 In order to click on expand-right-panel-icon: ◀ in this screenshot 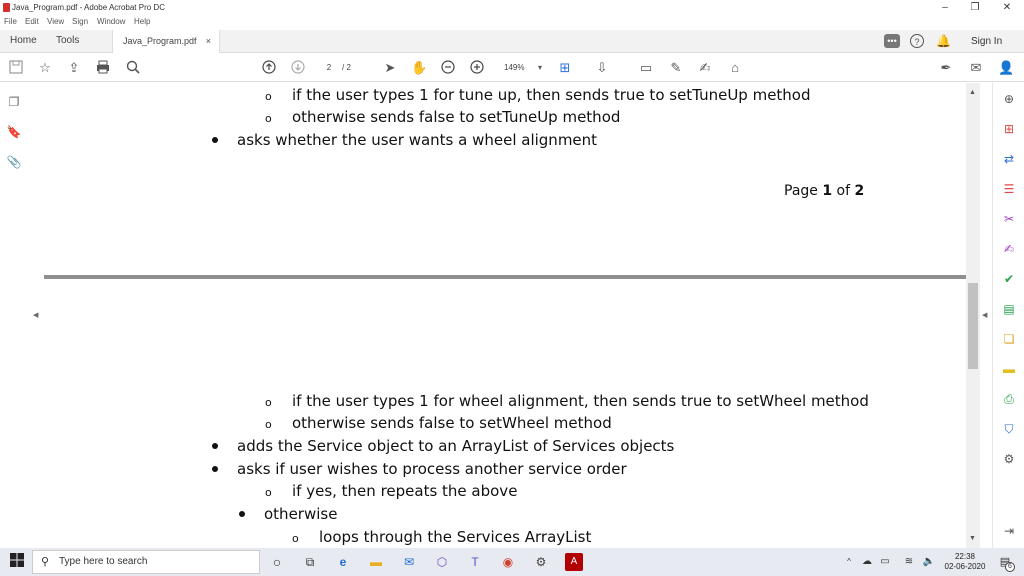, I will do `click(984, 315)`.